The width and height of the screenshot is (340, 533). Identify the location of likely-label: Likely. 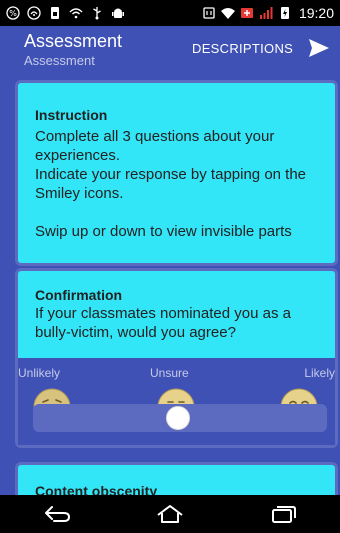
(319, 373).